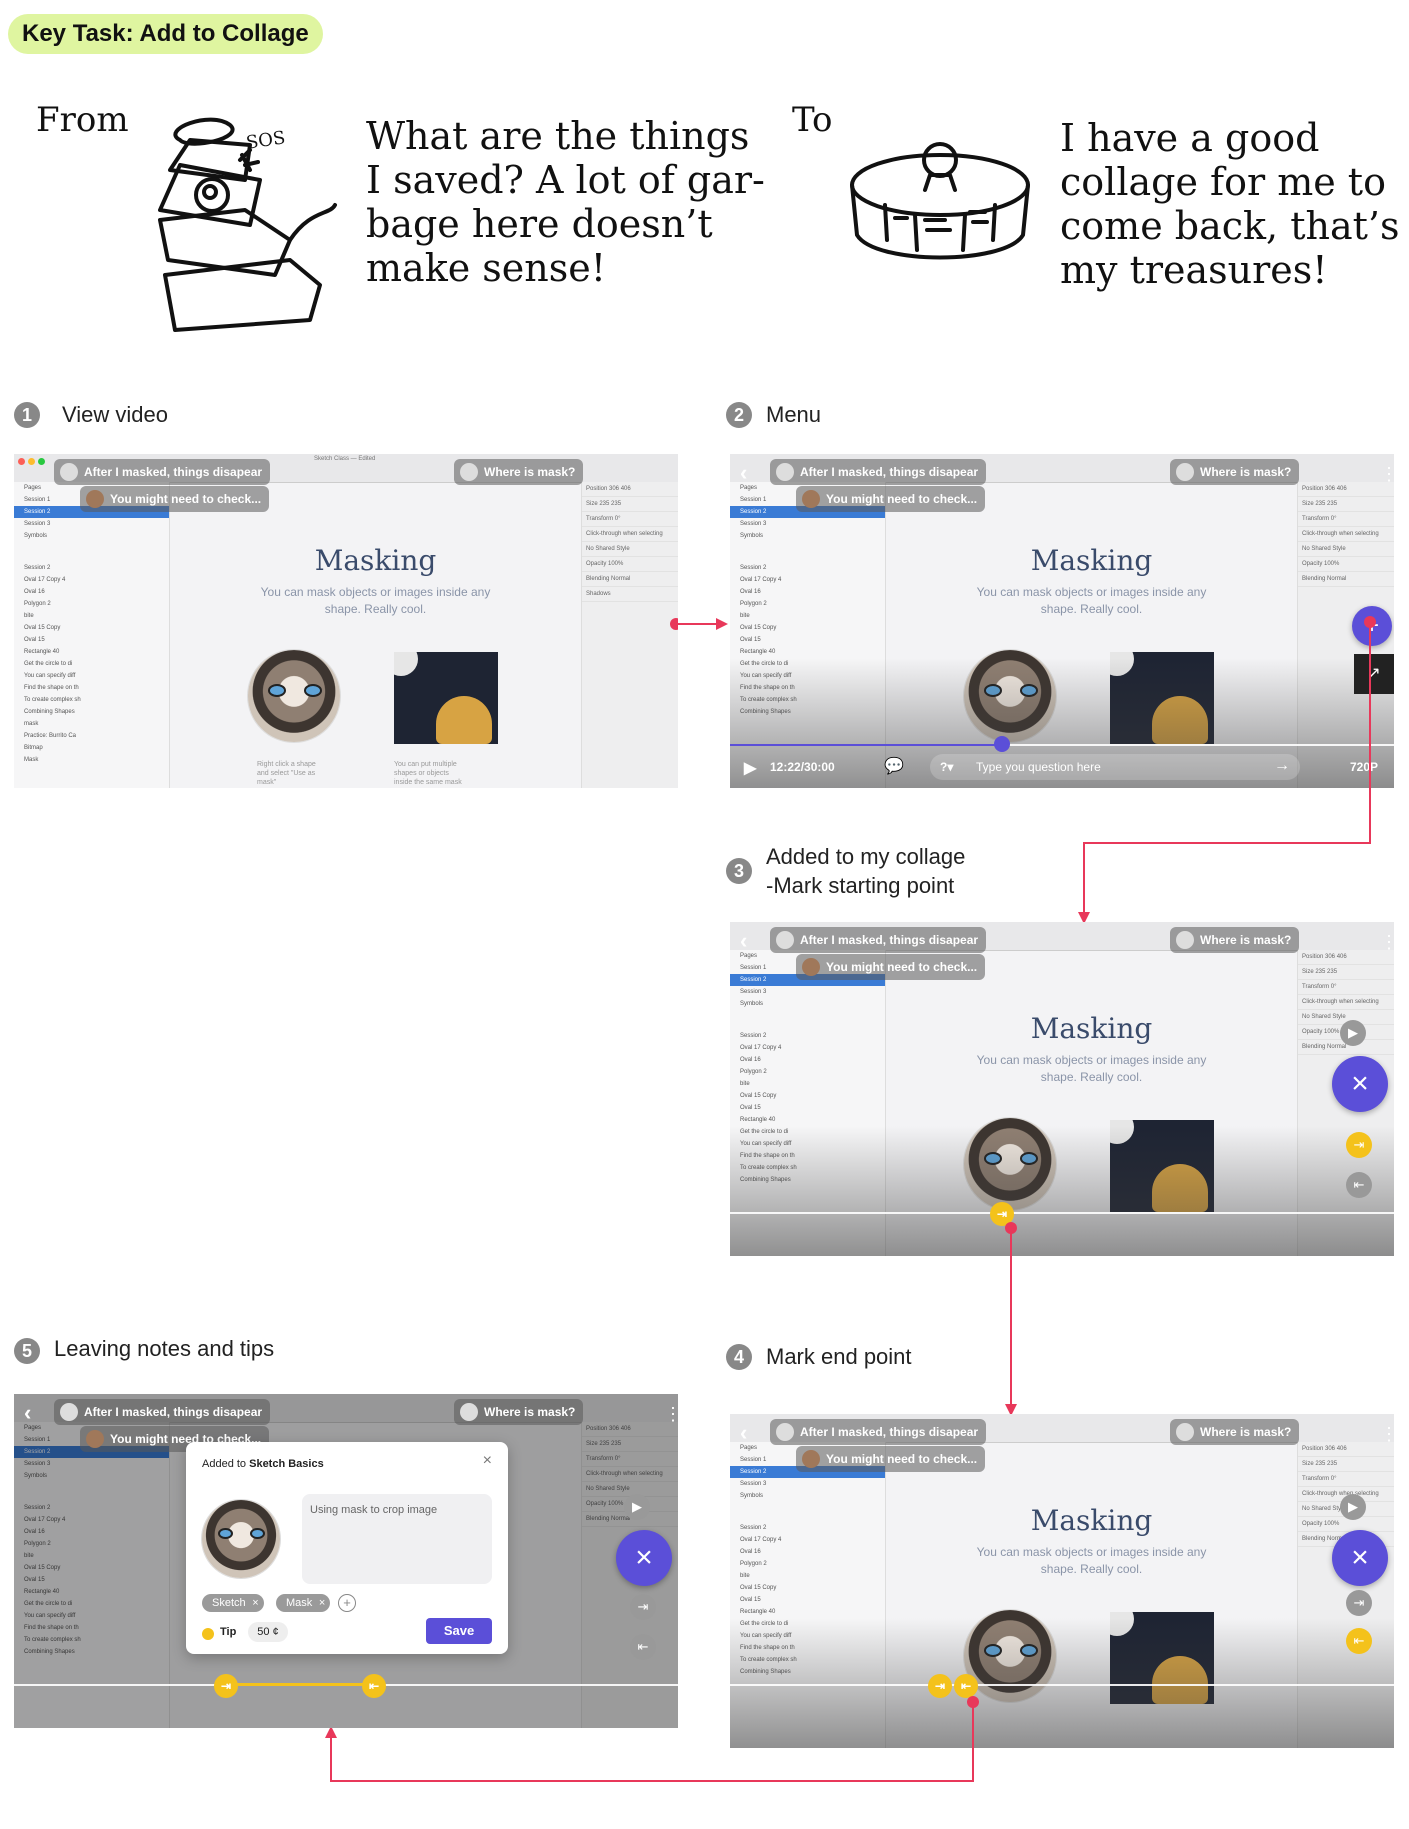  What do you see at coordinates (91, 700) in the screenshot?
I see `layer-item: To create complex sh` at bounding box center [91, 700].